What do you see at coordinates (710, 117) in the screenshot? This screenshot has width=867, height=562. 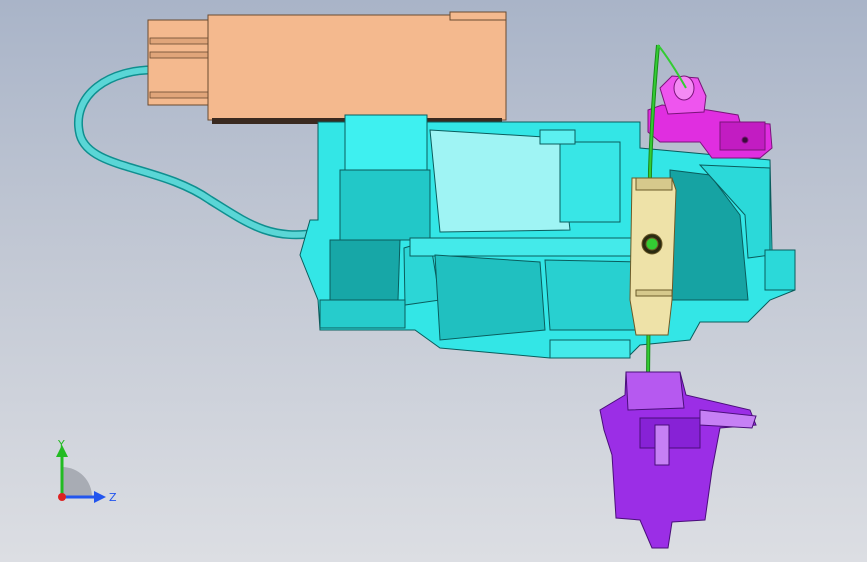 I see `top-bracket` at bounding box center [710, 117].